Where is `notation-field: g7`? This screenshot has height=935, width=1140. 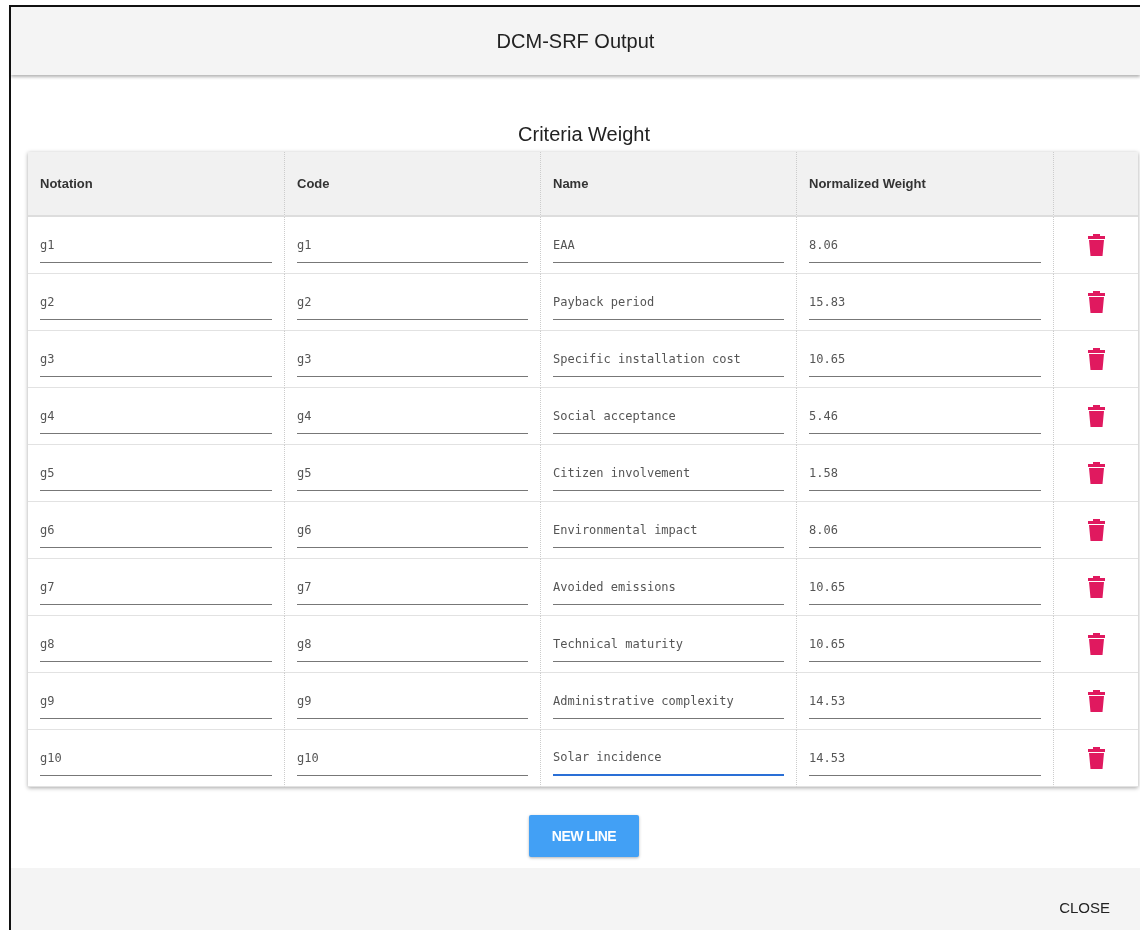 notation-field: g7 is located at coordinates (156, 592).